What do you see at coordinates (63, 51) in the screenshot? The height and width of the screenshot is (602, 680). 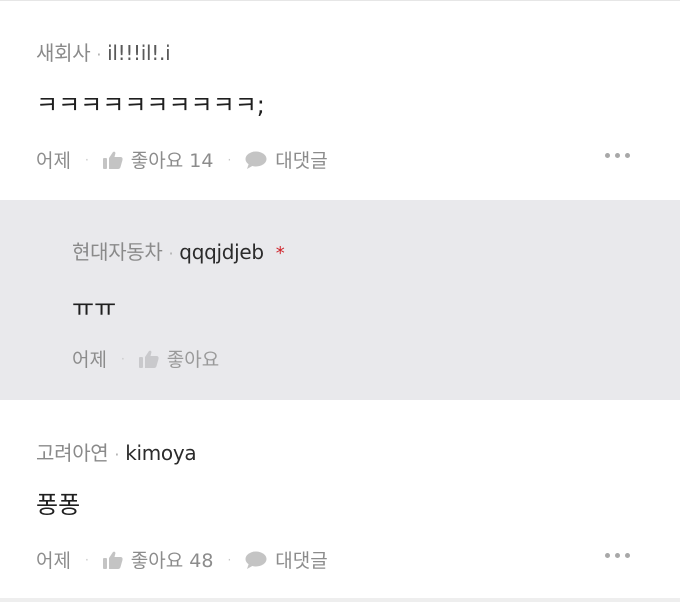 I see `author-company: 새회사` at bounding box center [63, 51].